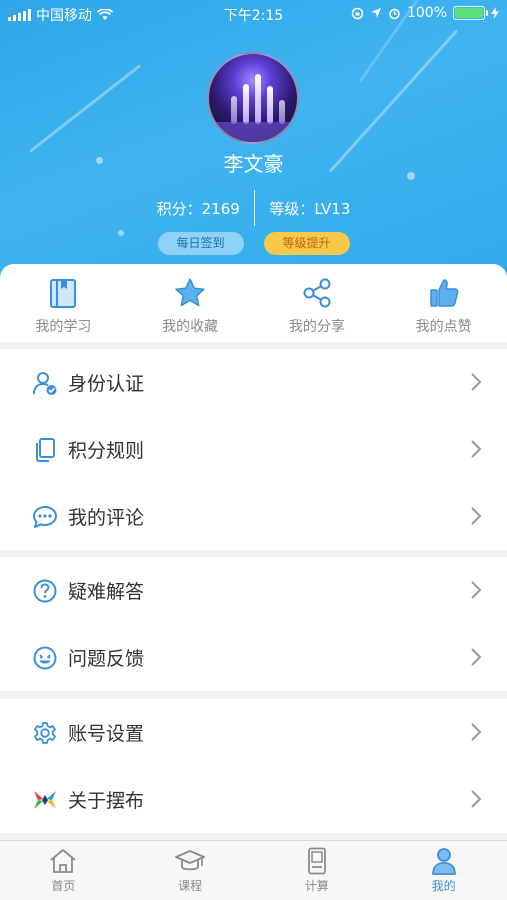 This screenshot has width=507, height=900. I want to click on tab-mine: 我的, so click(443, 870).